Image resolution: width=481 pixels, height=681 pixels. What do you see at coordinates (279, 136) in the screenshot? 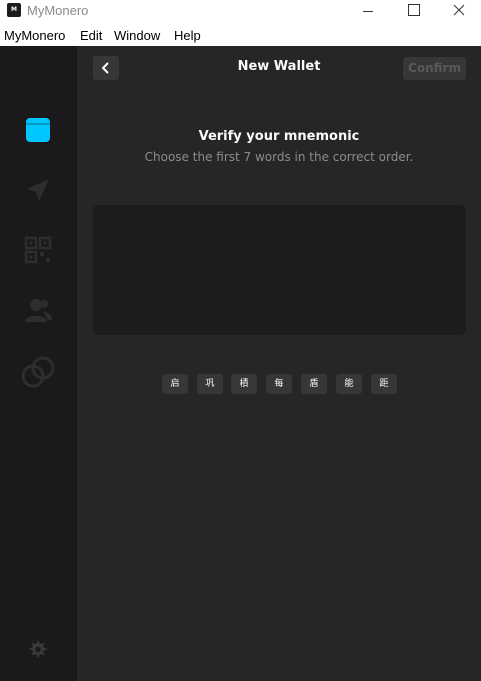
I see `verify-heading: Verify your mnemonic` at bounding box center [279, 136].